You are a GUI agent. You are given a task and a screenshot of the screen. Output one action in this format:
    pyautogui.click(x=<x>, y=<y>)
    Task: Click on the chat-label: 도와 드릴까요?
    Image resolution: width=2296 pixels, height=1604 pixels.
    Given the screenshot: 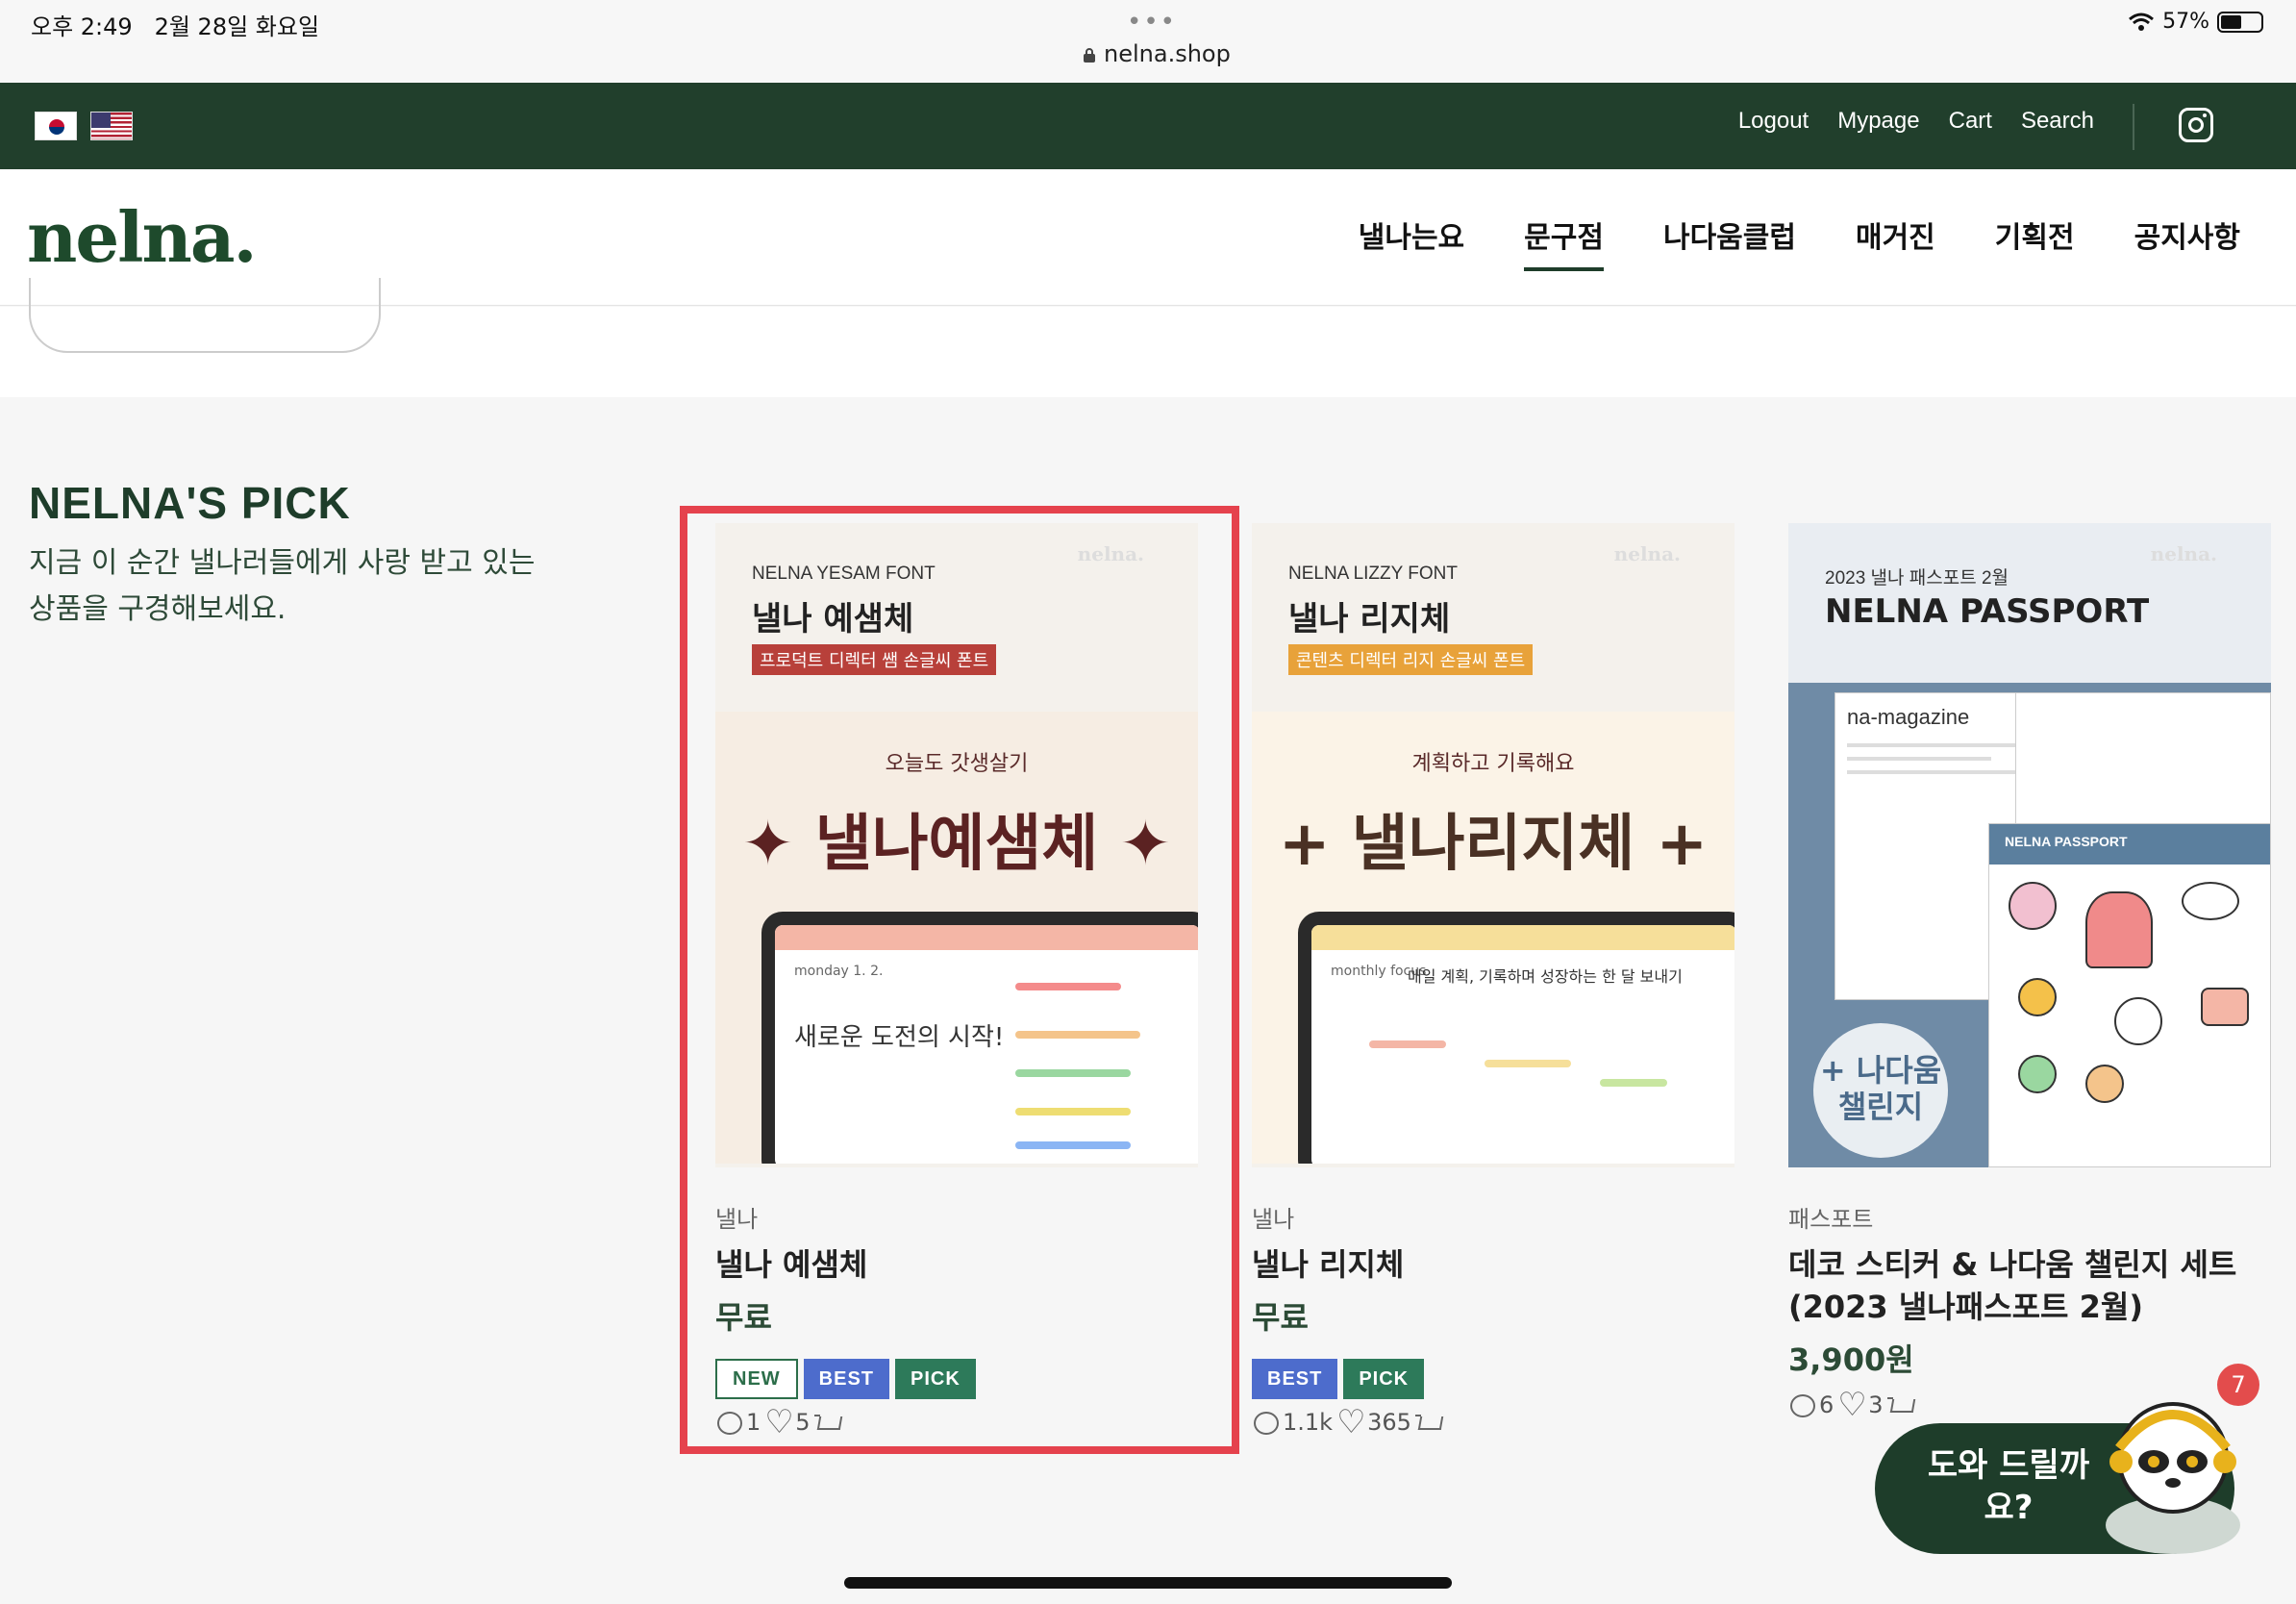 What is the action you would take?
    pyautogui.click(x=2009, y=1486)
    